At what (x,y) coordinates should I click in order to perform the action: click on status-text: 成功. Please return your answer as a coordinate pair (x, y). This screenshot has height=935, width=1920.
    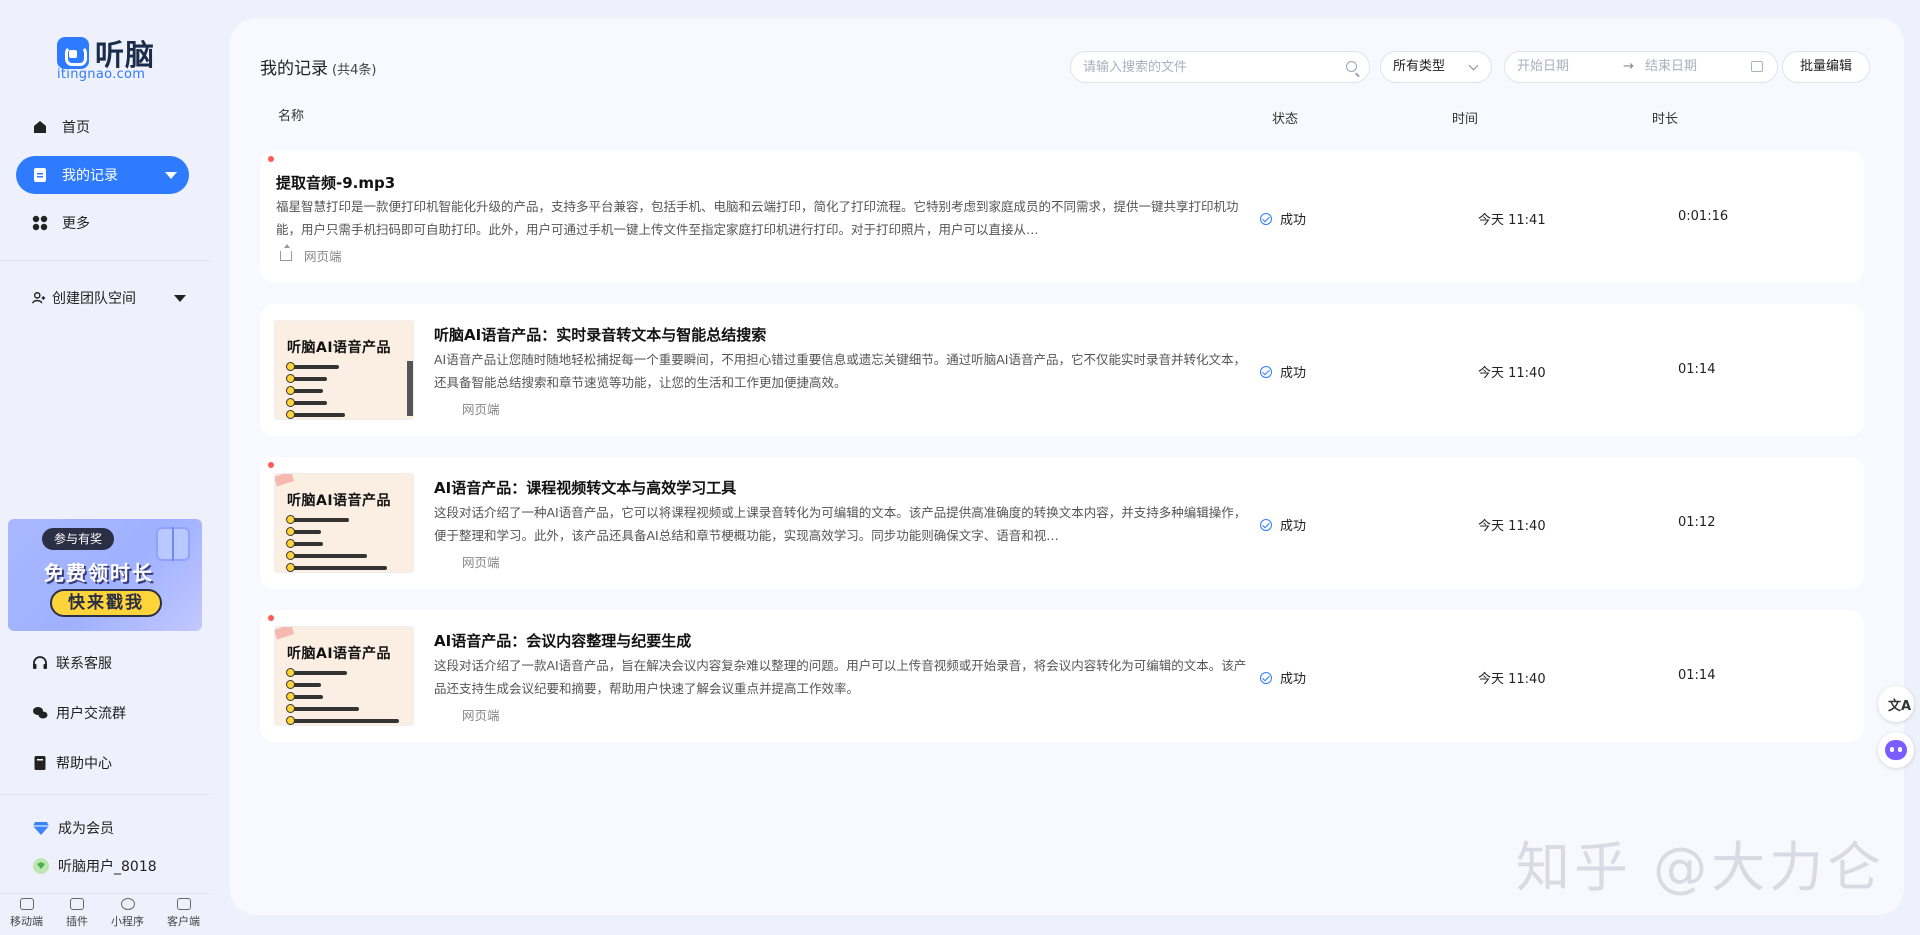
    Looking at the image, I should click on (1293, 220).